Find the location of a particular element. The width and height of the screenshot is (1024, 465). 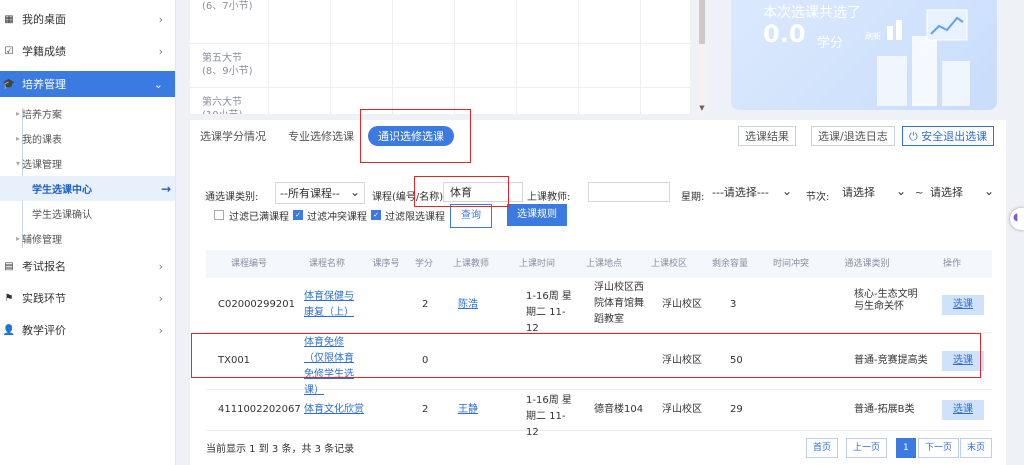

course-place: 德音楼104 is located at coordinates (619, 409).